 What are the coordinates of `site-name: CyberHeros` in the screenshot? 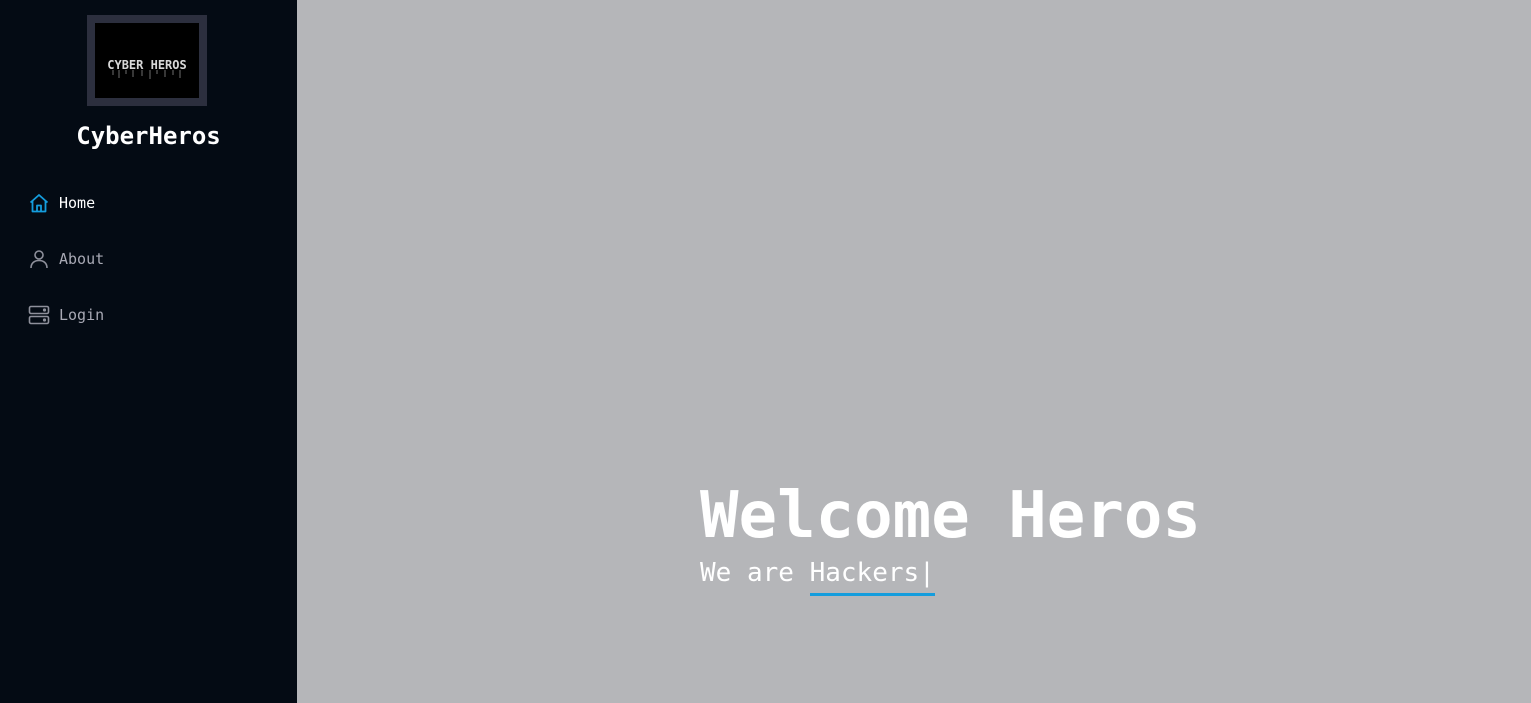 It's located at (148, 136).